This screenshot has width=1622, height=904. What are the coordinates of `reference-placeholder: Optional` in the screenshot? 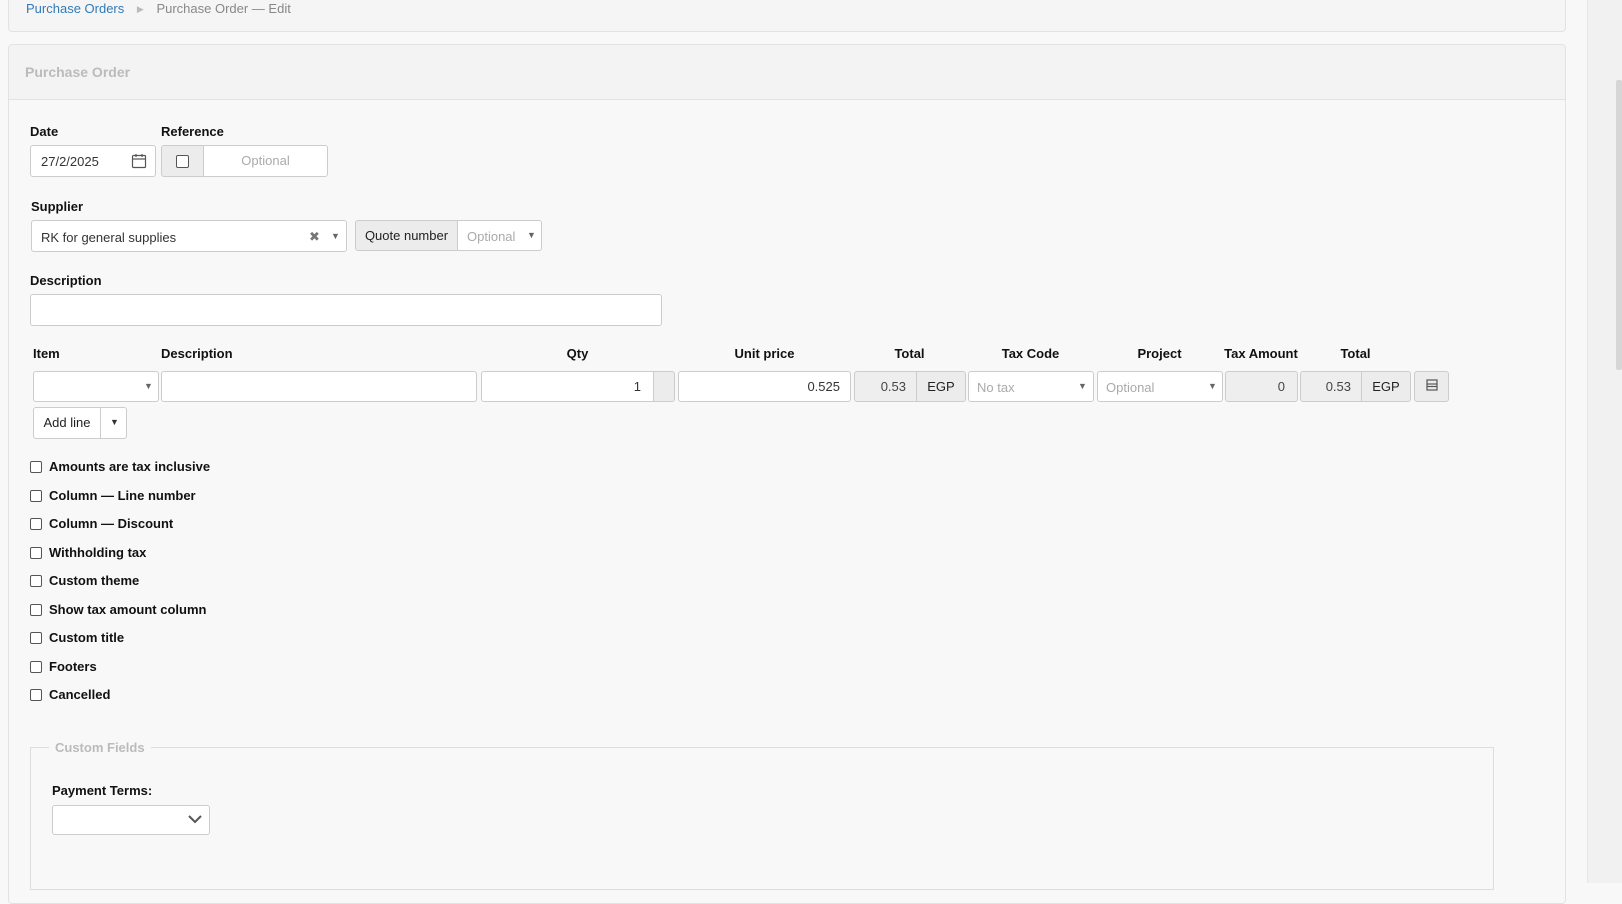 It's located at (265, 160).